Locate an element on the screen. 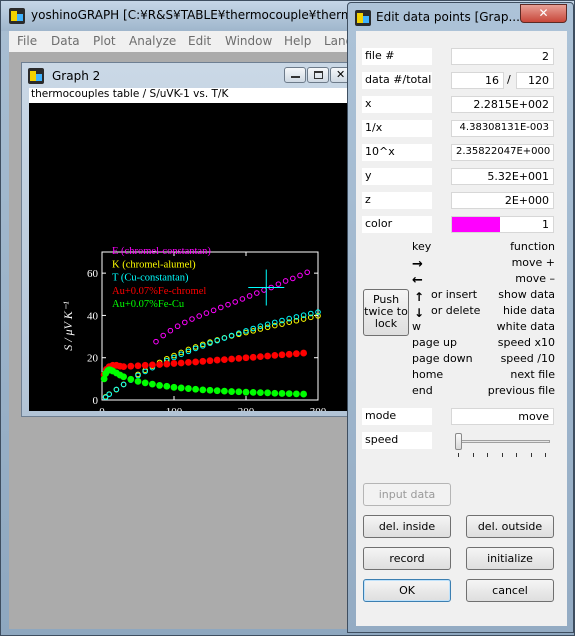 The image size is (575, 636). speed-x10-label: speed x10 is located at coordinates (526, 342).